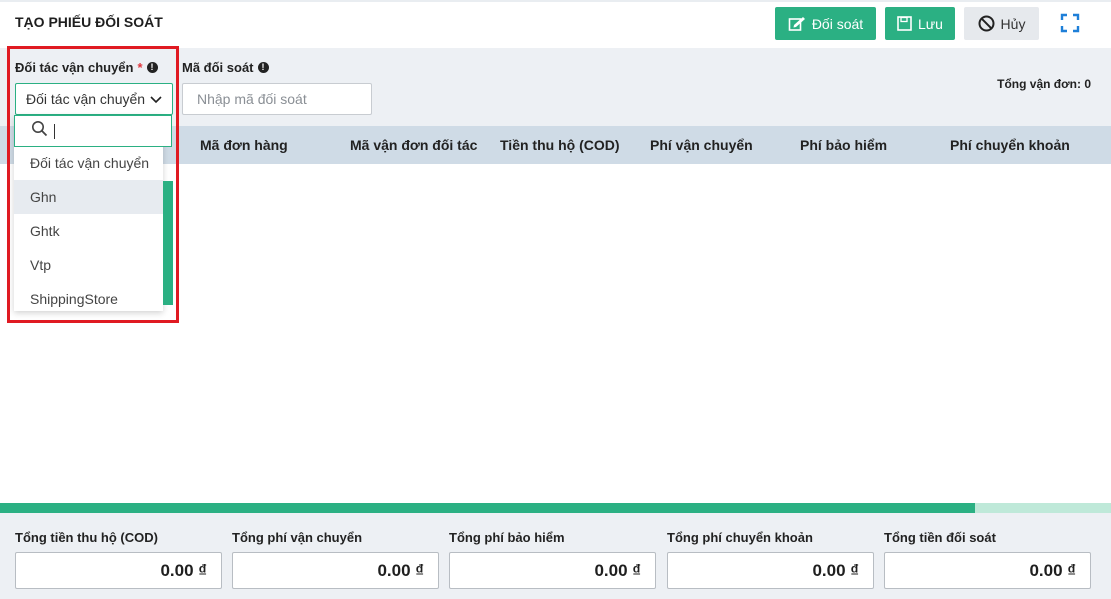  What do you see at coordinates (39, 131) in the screenshot?
I see `search-icon` at bounding box center [39, 131].